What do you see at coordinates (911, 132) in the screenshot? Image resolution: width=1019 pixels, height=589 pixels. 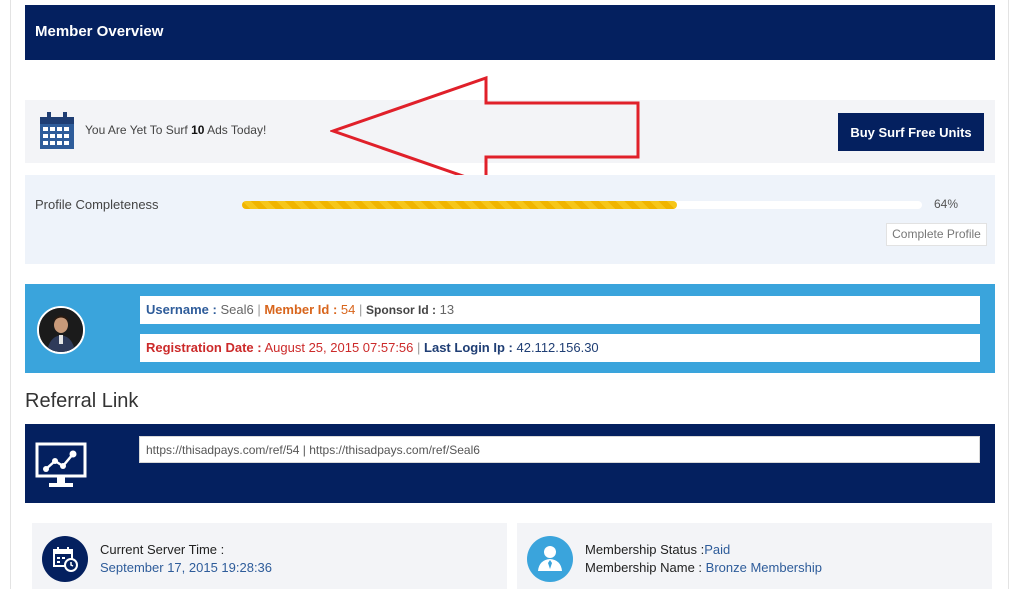 I see `buy-surf-free-units-button: Buy Surf Free Units` at bounding box center [911, 132].